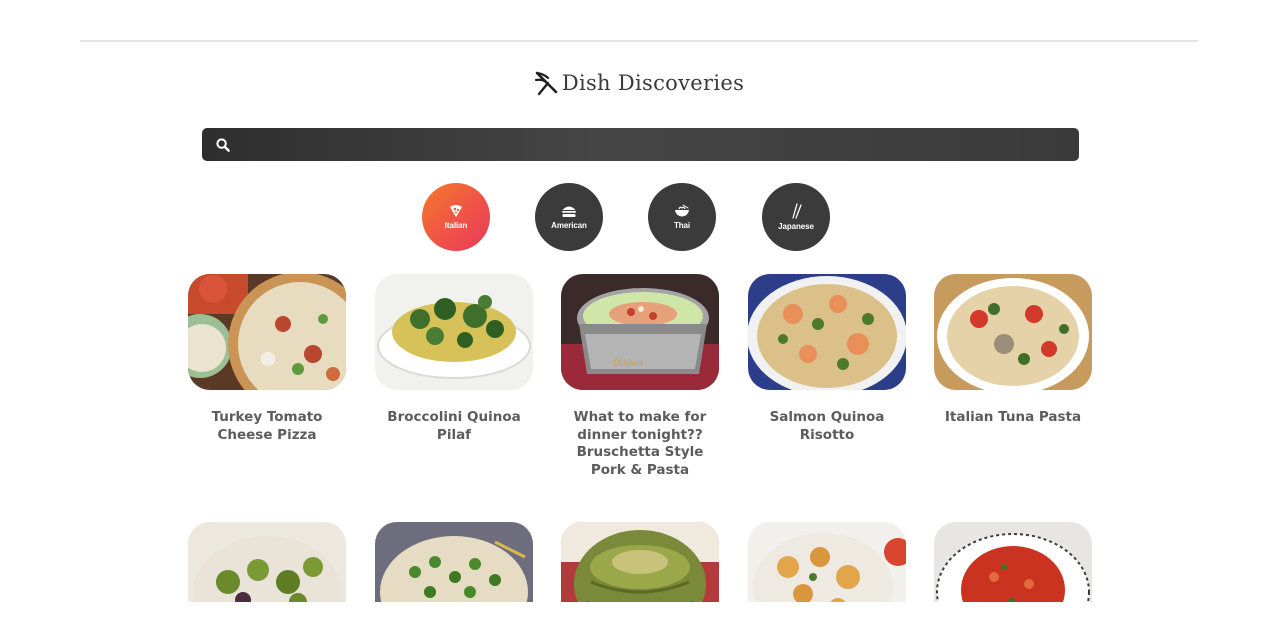 The image size is (1278, 643). I want to click on recipe-card: Italian Tuna Pasta, so click(1013, 350).